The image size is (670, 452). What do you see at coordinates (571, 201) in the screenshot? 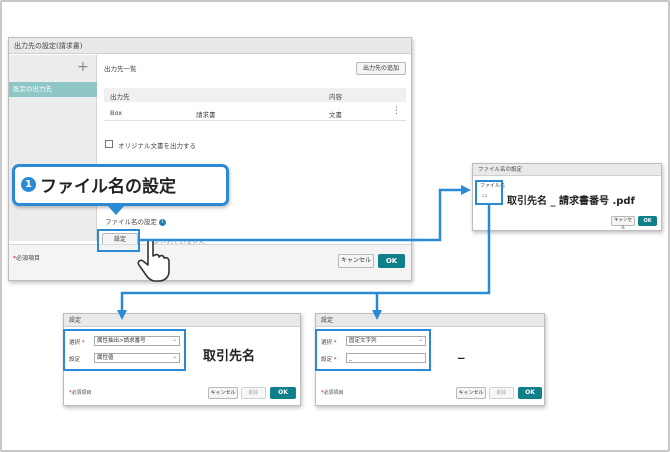
I see `filename-preview: 取引先名 _ 請求書番号 .pdf` at bounding box center [571, 201].